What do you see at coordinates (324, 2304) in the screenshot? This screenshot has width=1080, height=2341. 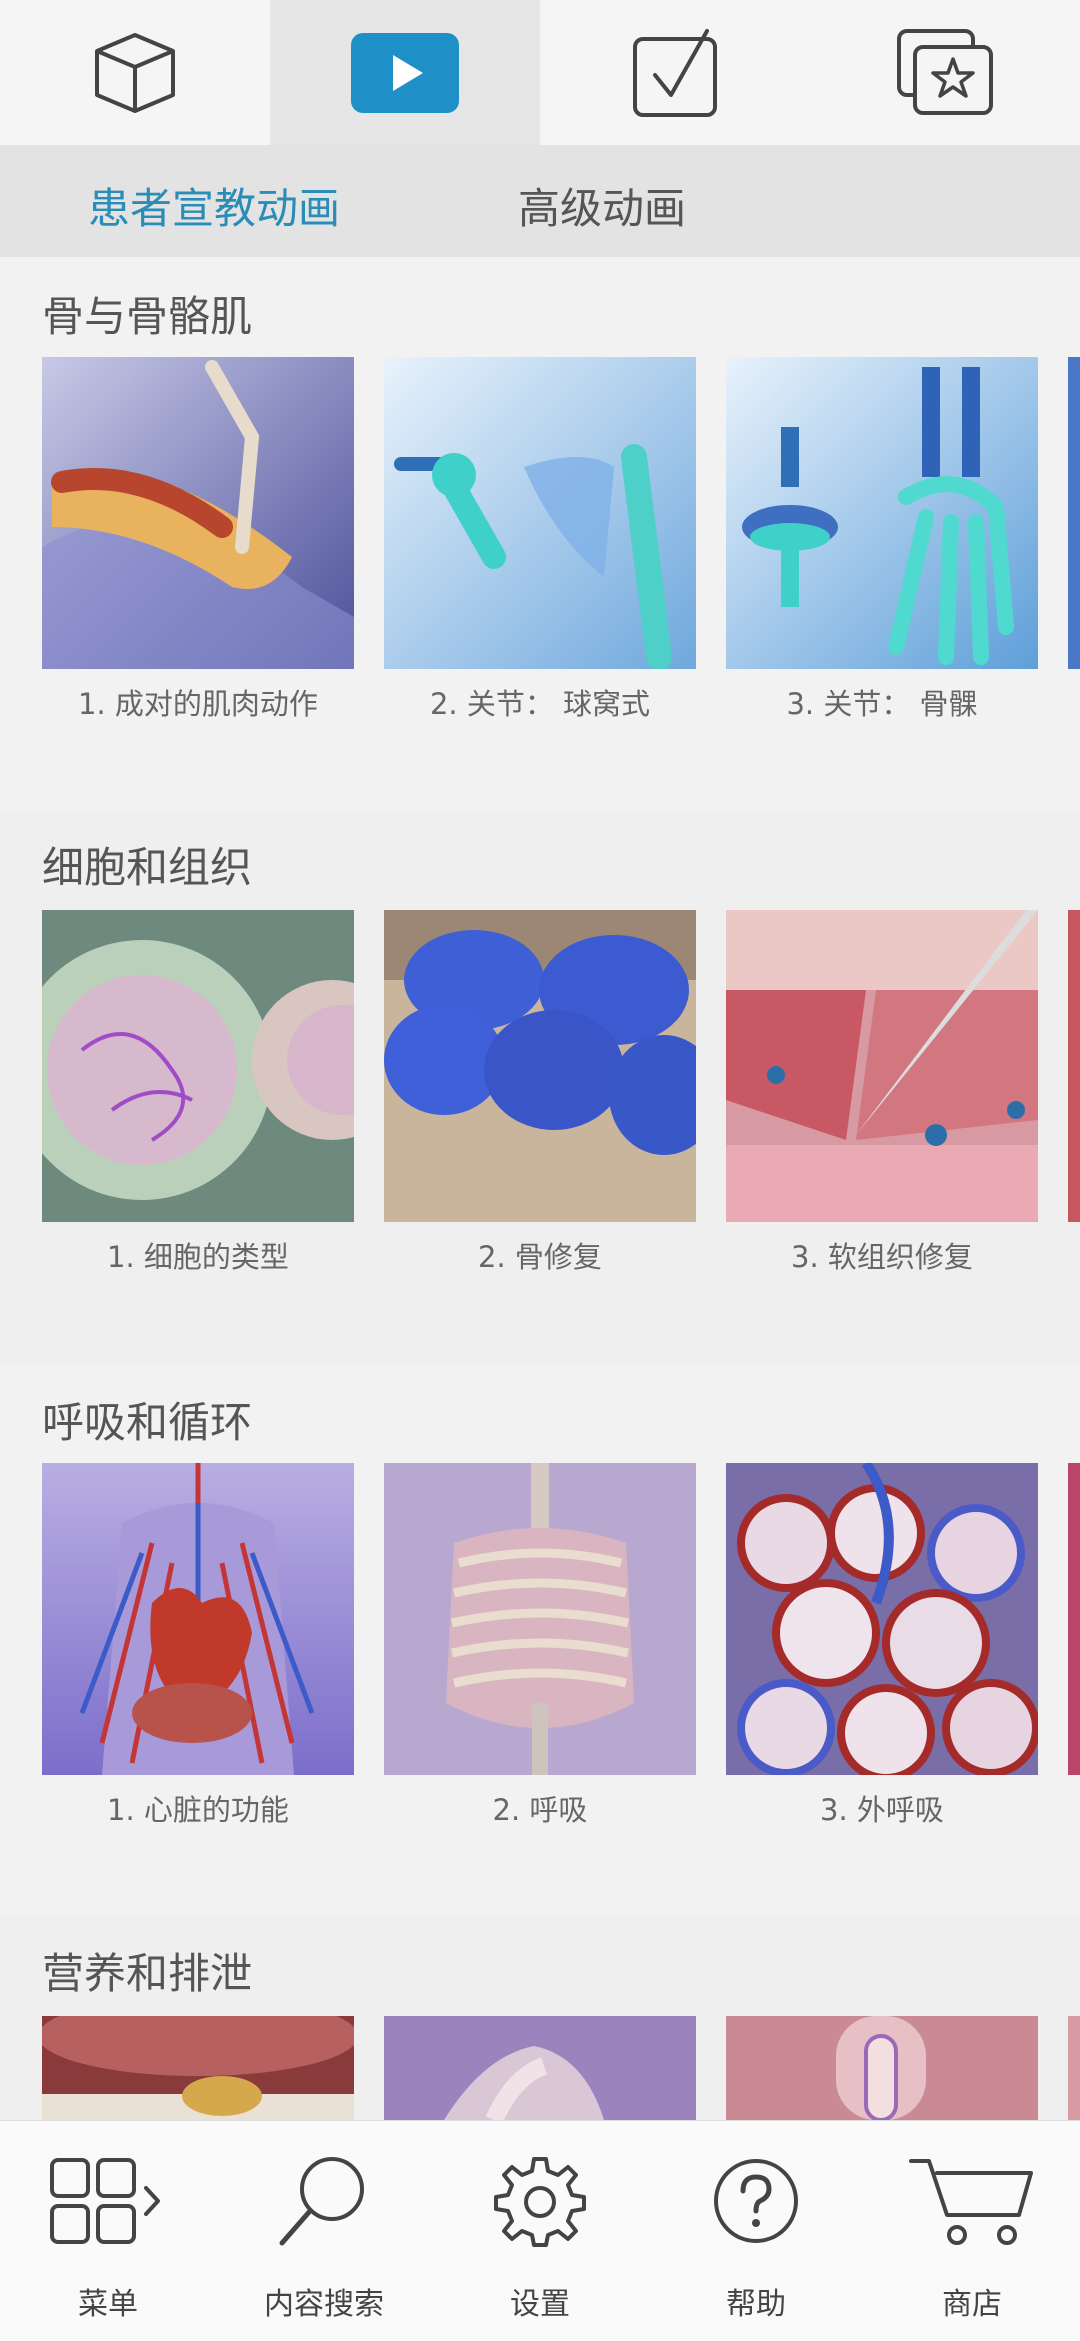 I see `nav-label: 内容搜索` at bounding box center [324, 2304].